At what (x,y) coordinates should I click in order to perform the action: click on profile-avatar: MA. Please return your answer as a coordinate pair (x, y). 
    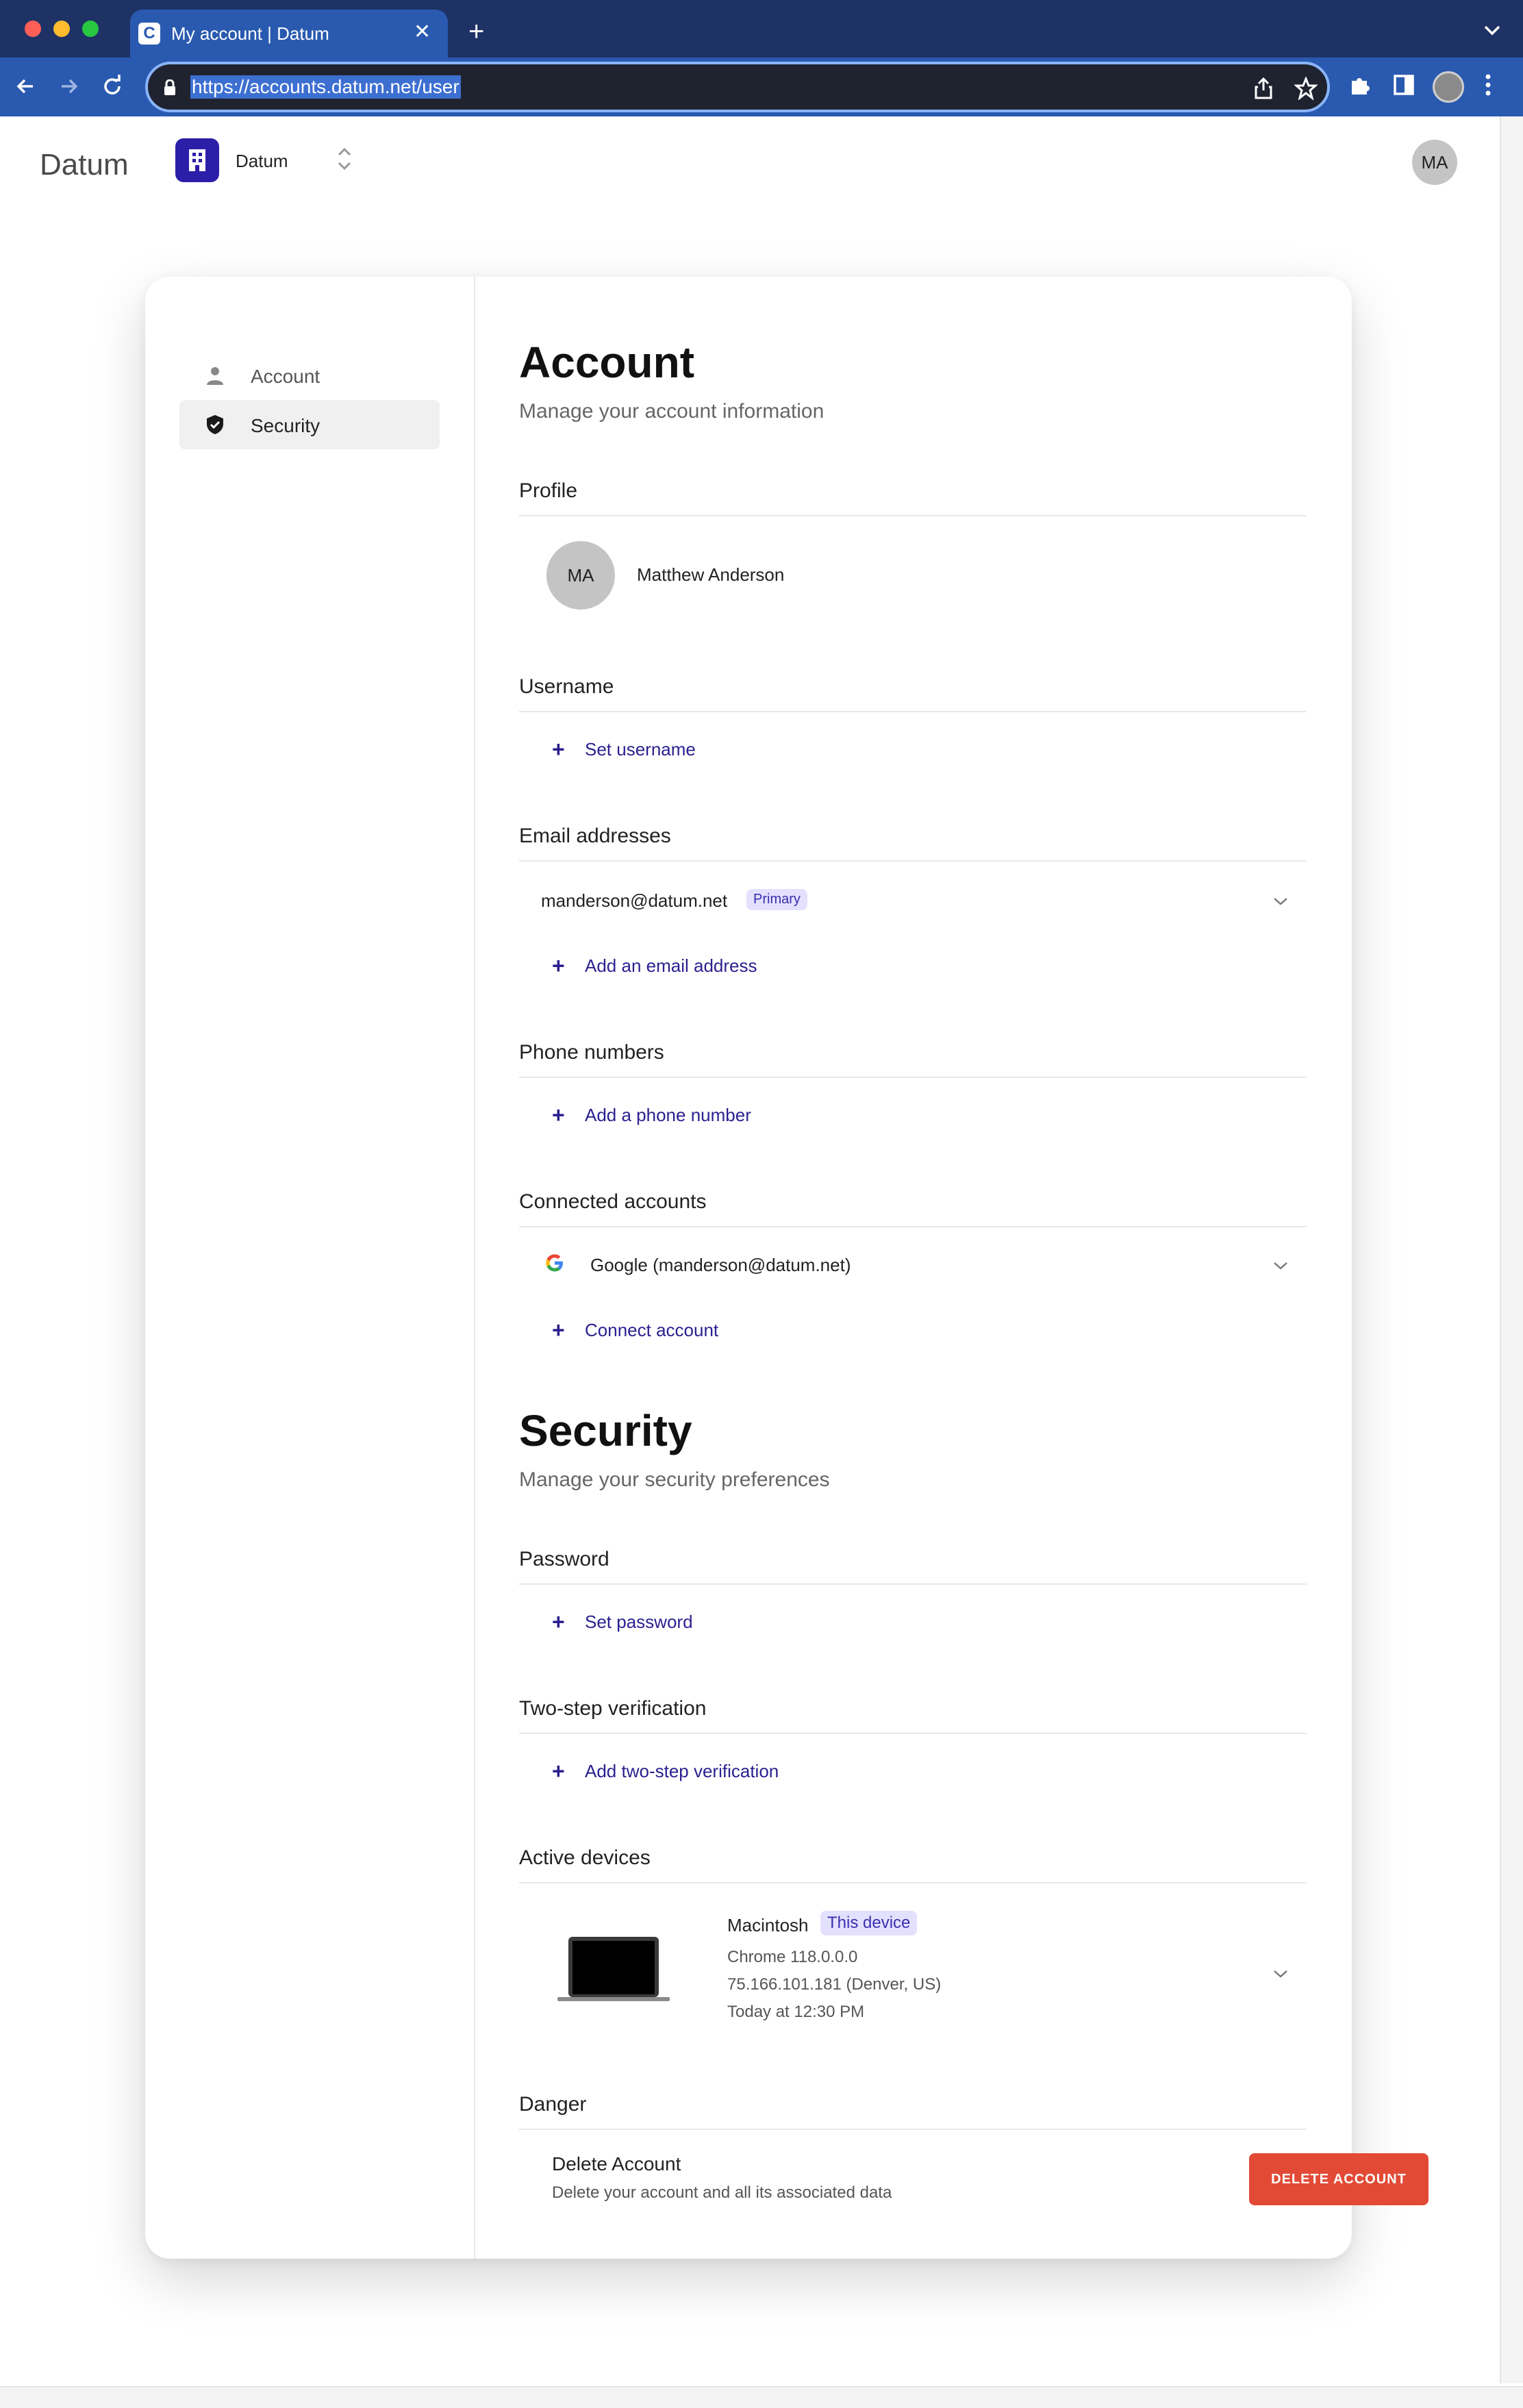
    Looking at the image, I should click on (580, 575).